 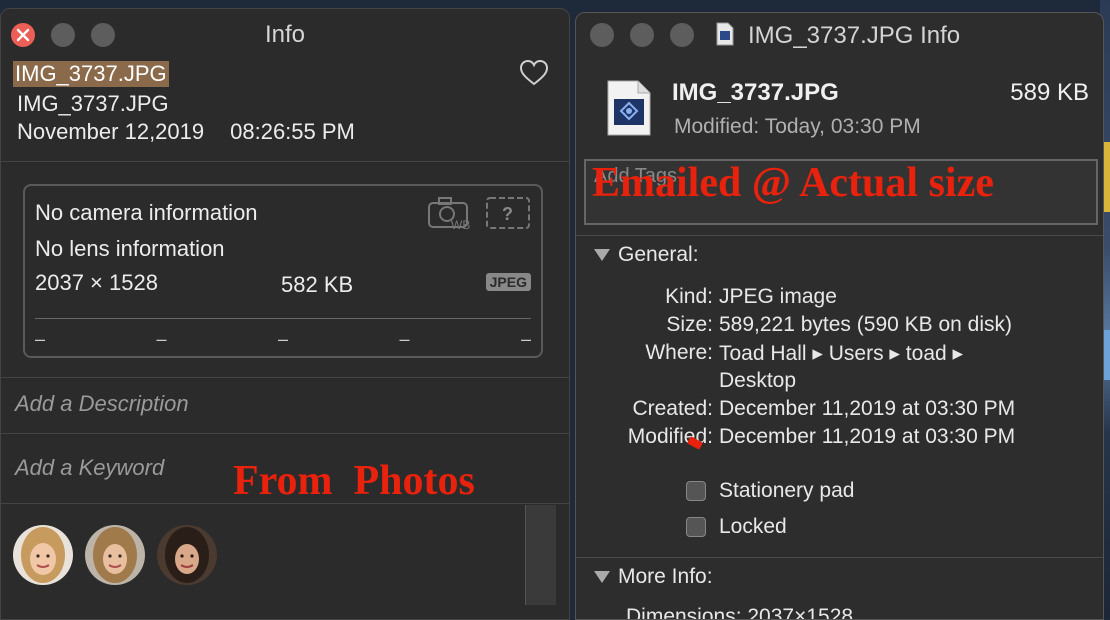 What do you see at coordinates (93, 103) in the screenshot?
I see `filename-label: IMG_3737.JPG` at bounding box center [93, 103].